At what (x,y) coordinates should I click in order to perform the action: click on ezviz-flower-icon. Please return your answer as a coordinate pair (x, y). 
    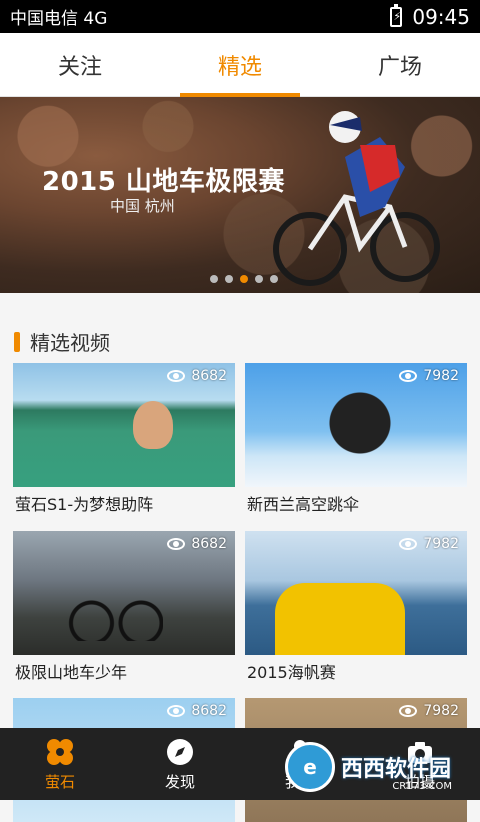
    Looking at the image, I should click on (60, 752).